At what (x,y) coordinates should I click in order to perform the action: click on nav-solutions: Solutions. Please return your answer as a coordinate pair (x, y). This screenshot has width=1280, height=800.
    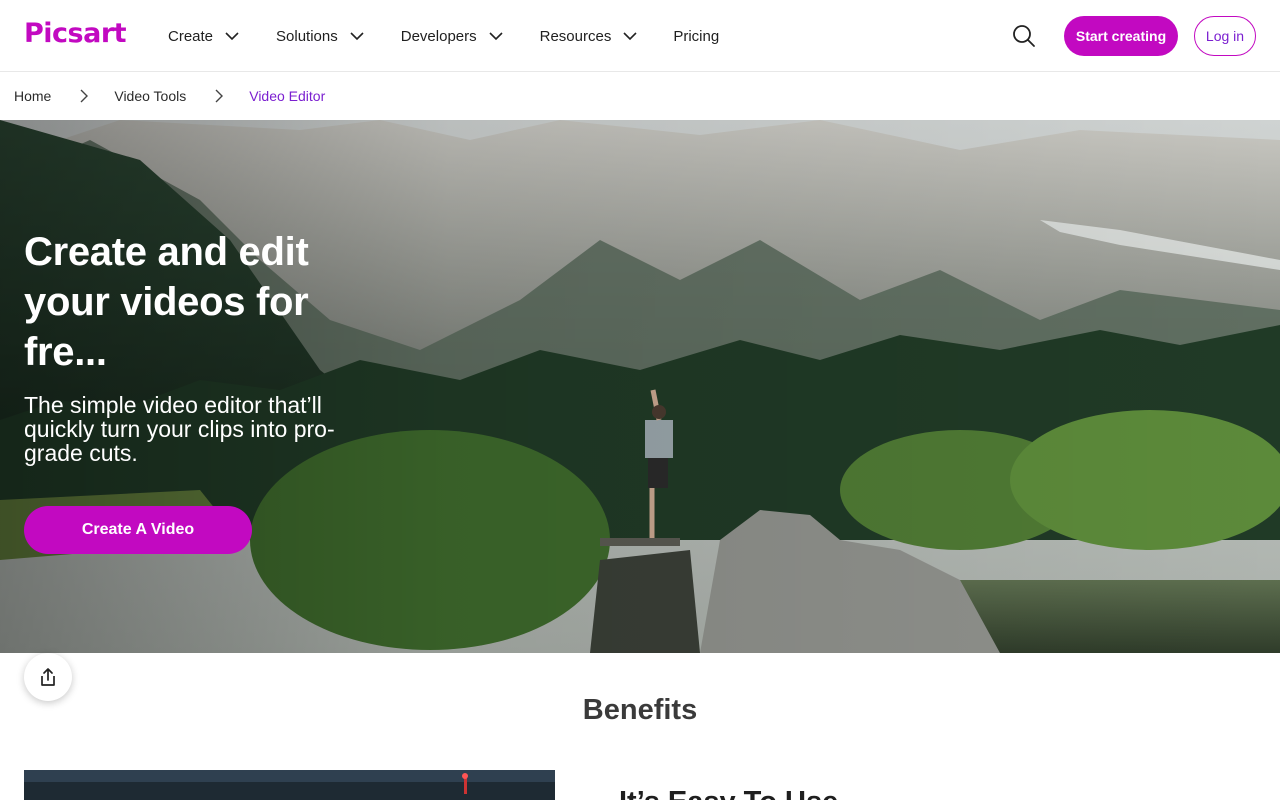
    Looking at the image, I should click on (320, 36).